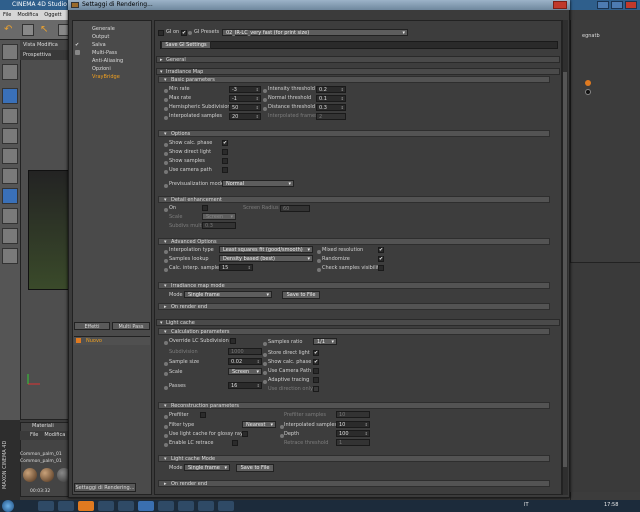 This screenshot has height=512, width=640. Describe the element at coordinates (354, 483) in the screenshot. I see `subsection-lc-on-render-end: ▸ On render end` at that location.